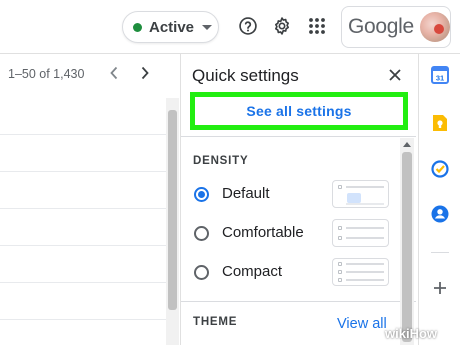  What do you see at coordinates (440, 288) in the screenshot?
I see `add-icon` at bounding box center [440, 288].